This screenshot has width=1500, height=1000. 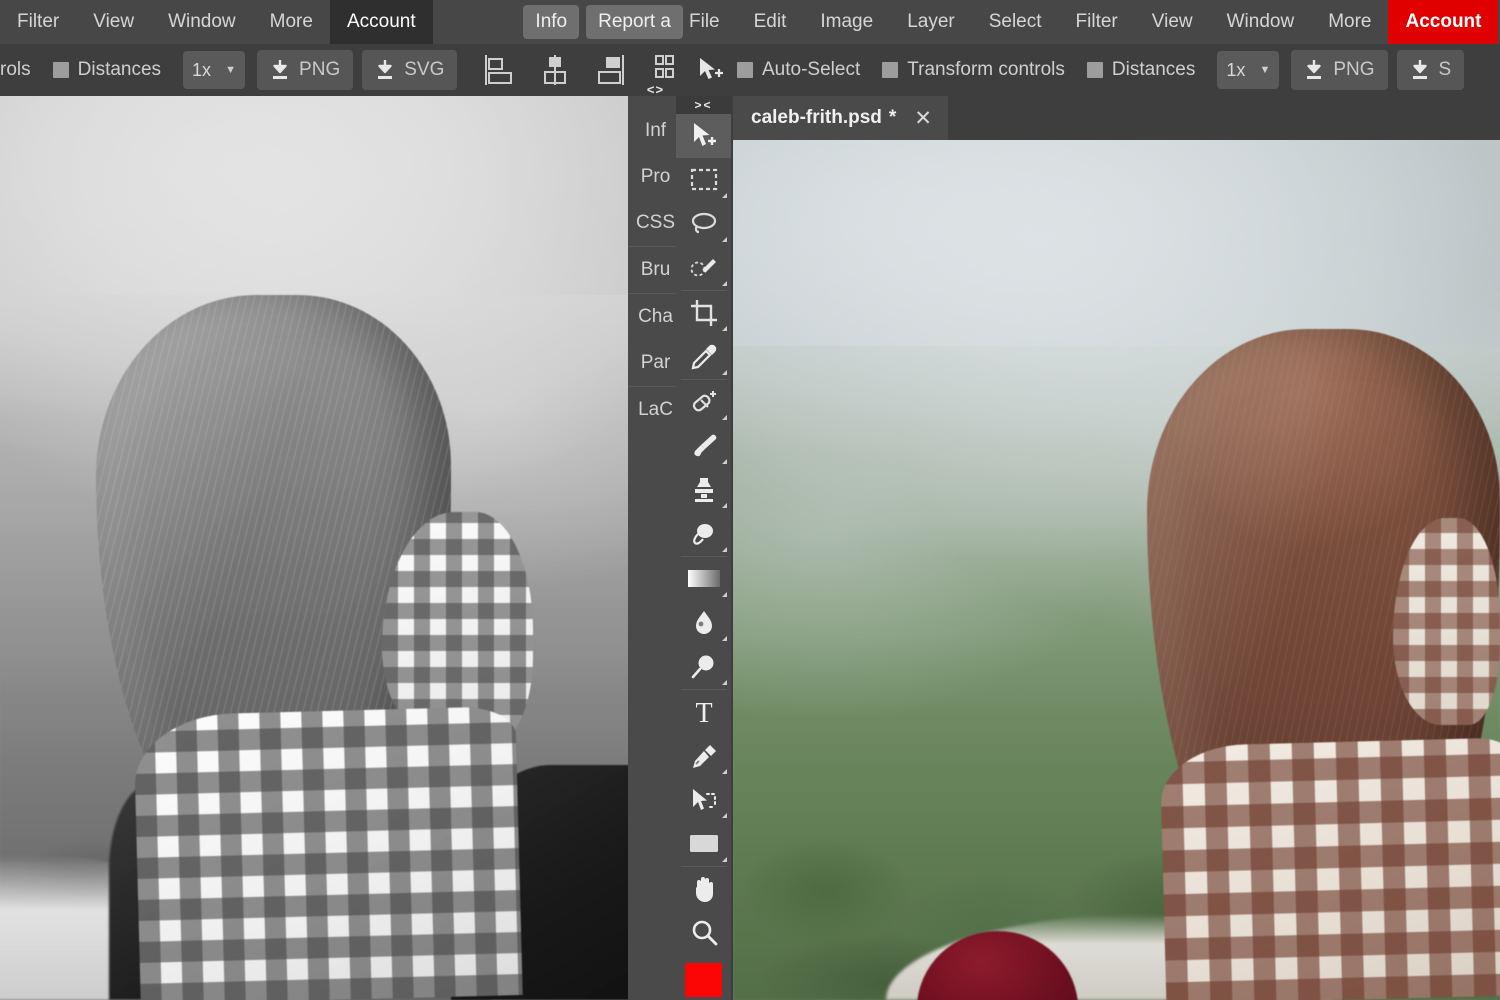 What do you see at coordinates (1116, 118) in the screenshot?
I see `document-tab-strip: caleb-frith.psd * ✕` at bounding box center [1116, 118].